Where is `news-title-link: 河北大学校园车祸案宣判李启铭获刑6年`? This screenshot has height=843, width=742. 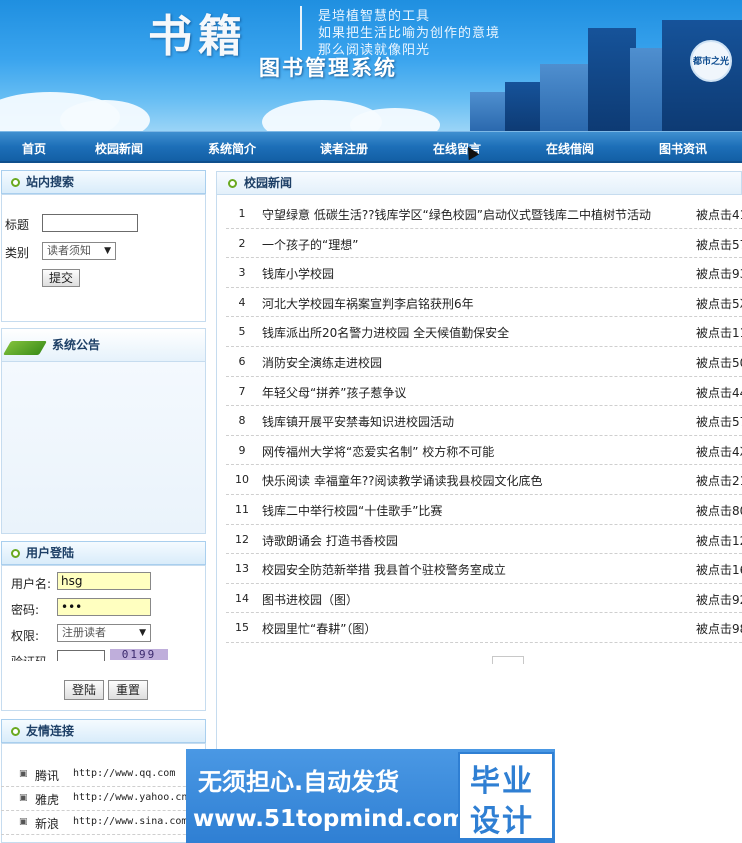 news-title-link: 河北大学校园车祸案宣判李启铭获刑6年 is located at coordinates (368, 303).